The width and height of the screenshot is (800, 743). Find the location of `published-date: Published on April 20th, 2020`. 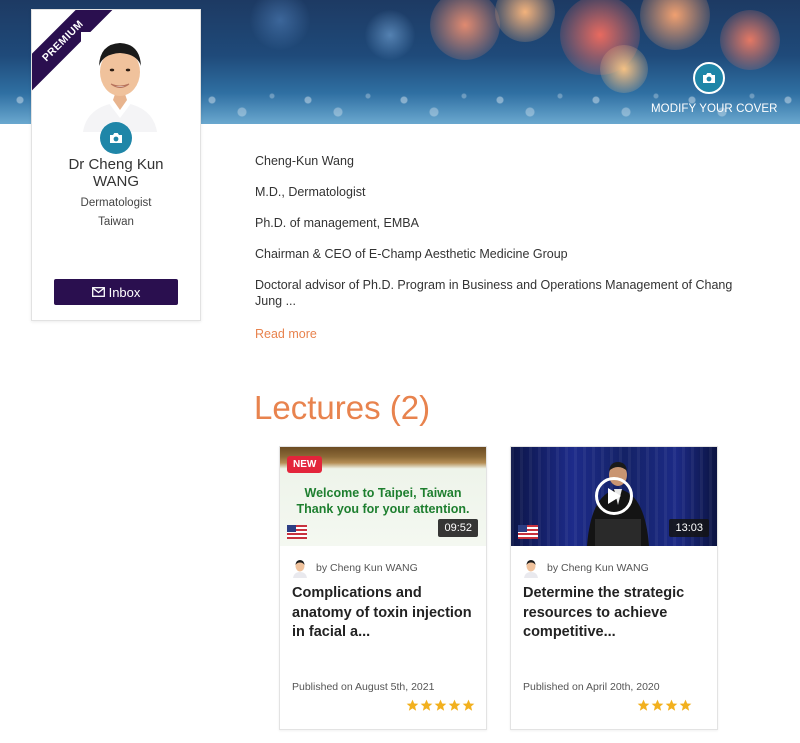

published-date: Published on April 20th, 2020 is located at coordinates (591, 687).